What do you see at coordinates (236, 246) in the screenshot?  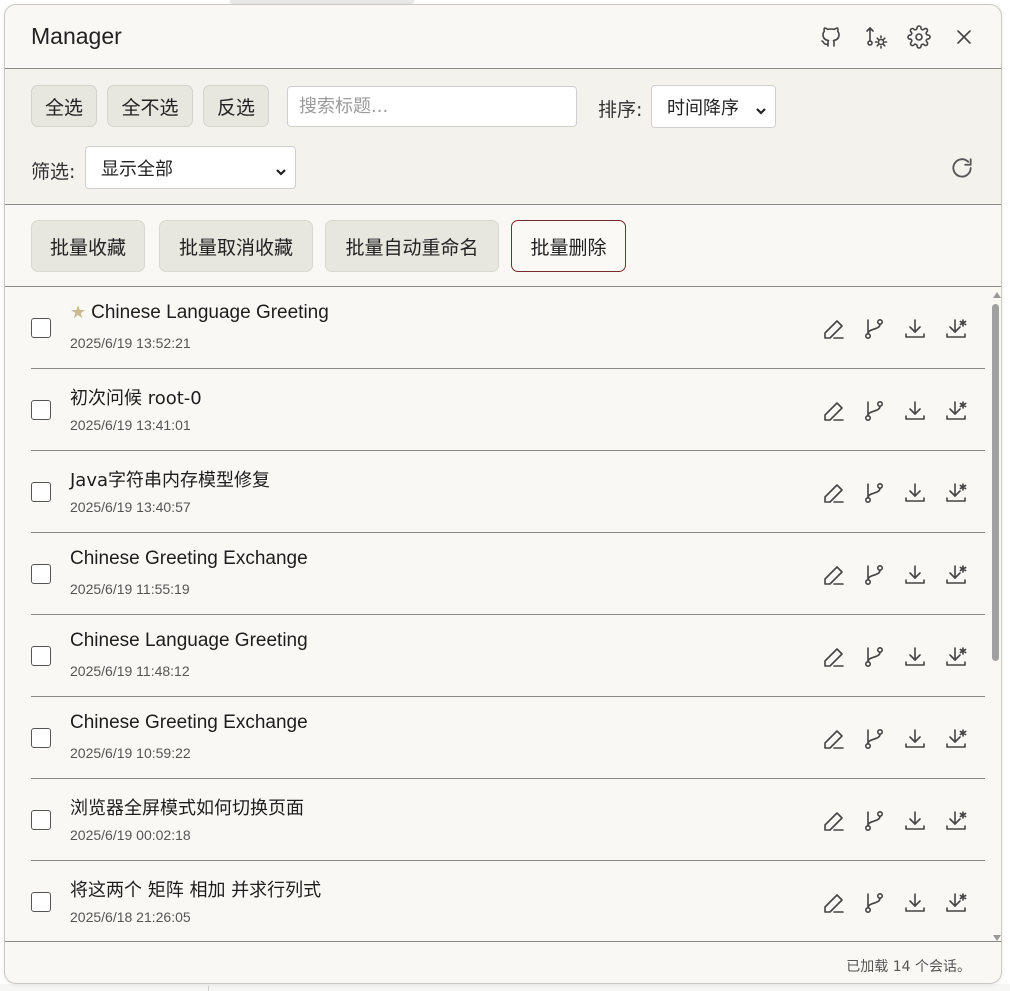 I see `batch-unfavorite-button: 批量取消收藏` at bounding box center [236, 246].